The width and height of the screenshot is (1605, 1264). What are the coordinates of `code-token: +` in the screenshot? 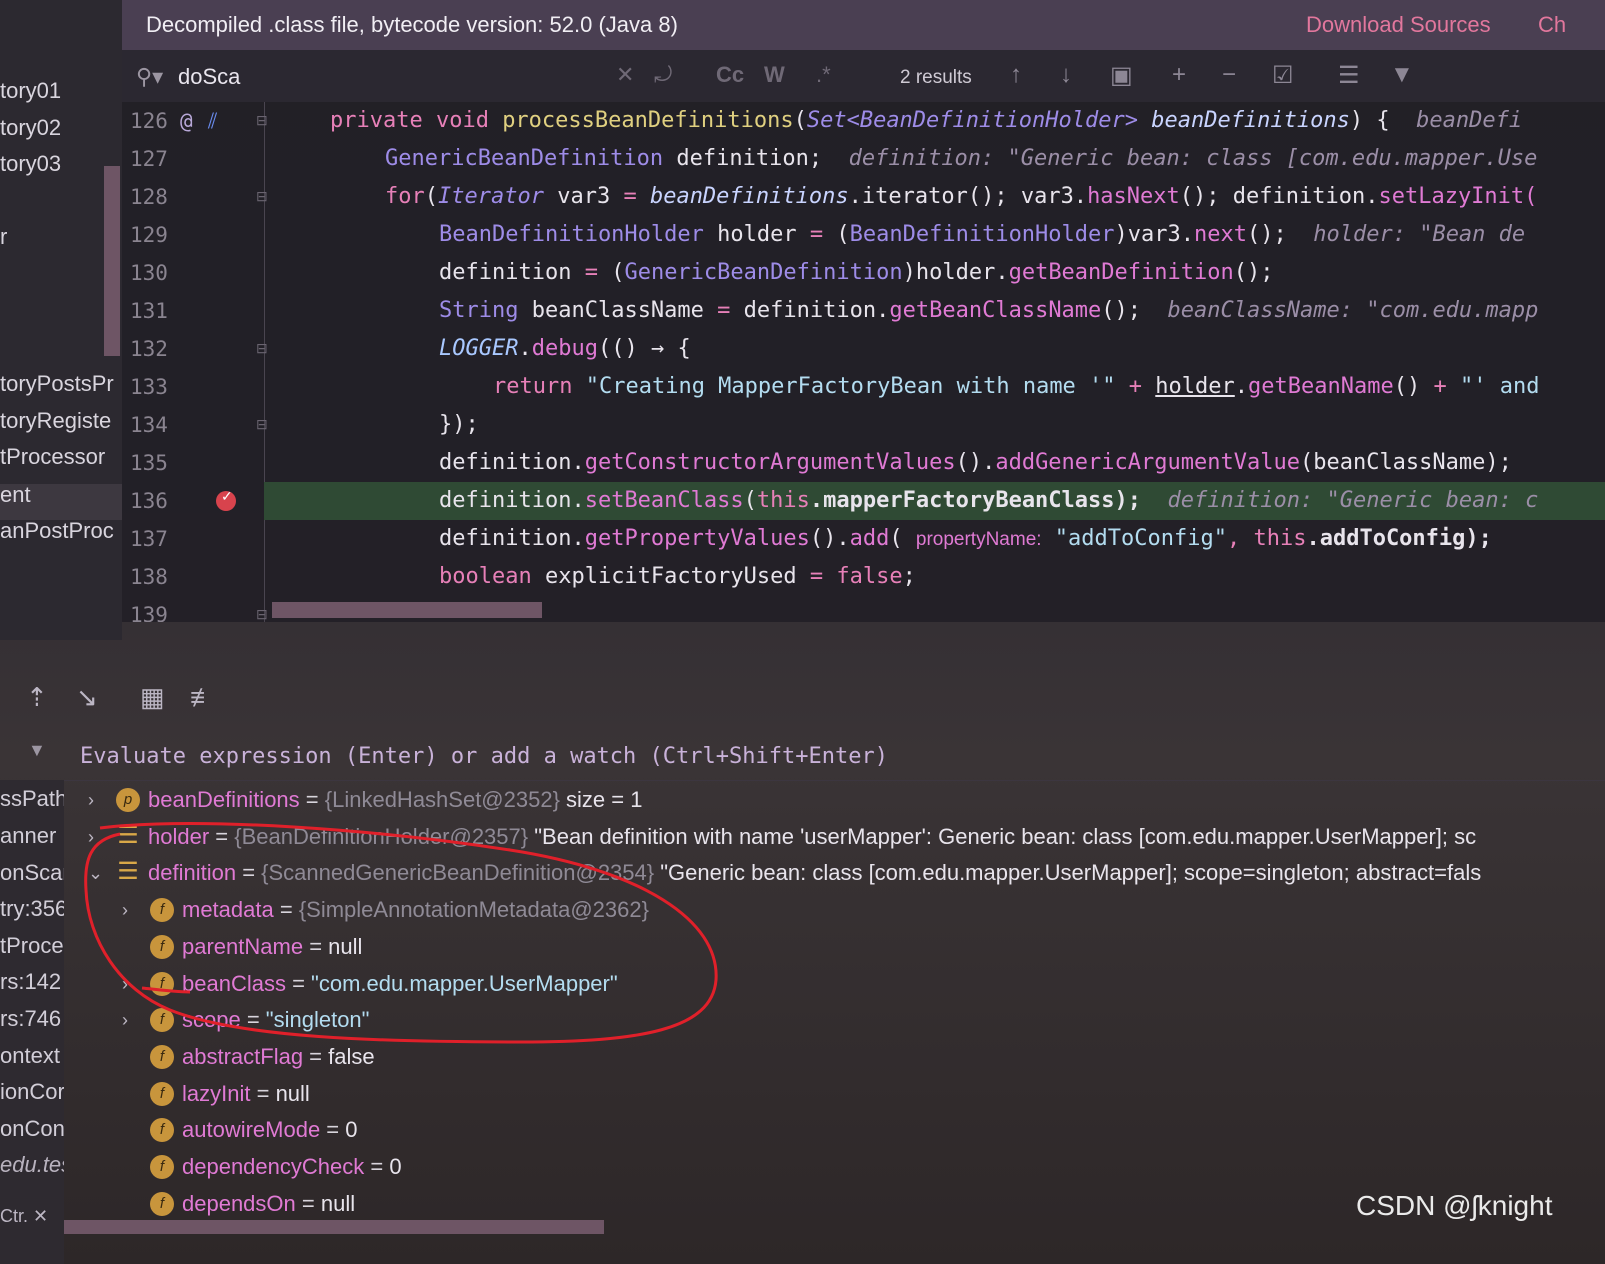 It's located at (1135, 386).